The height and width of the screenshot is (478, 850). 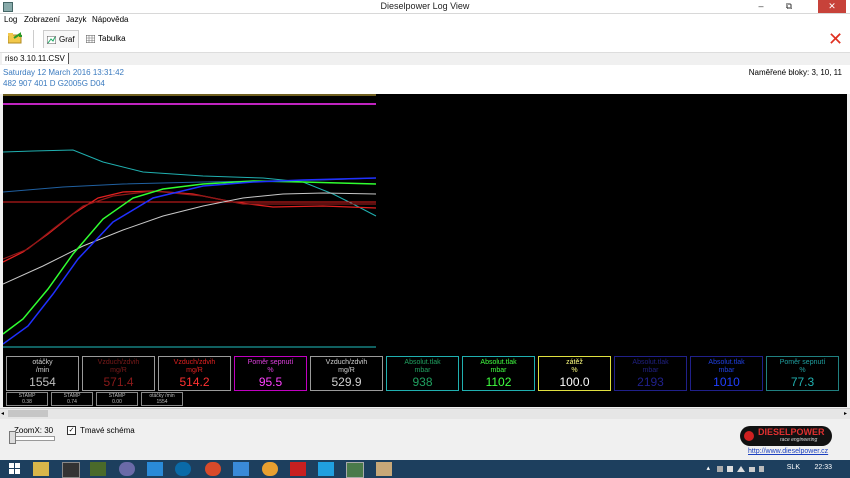 What do you see at coordinates (761, 6) in the screenshot?
I see `minimize-button: –` at bounding box center [761, 6].